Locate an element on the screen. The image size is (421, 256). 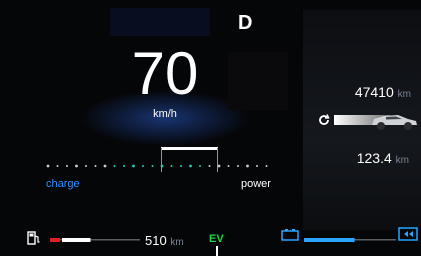
regen-icon is located at coordinates (408, 234).